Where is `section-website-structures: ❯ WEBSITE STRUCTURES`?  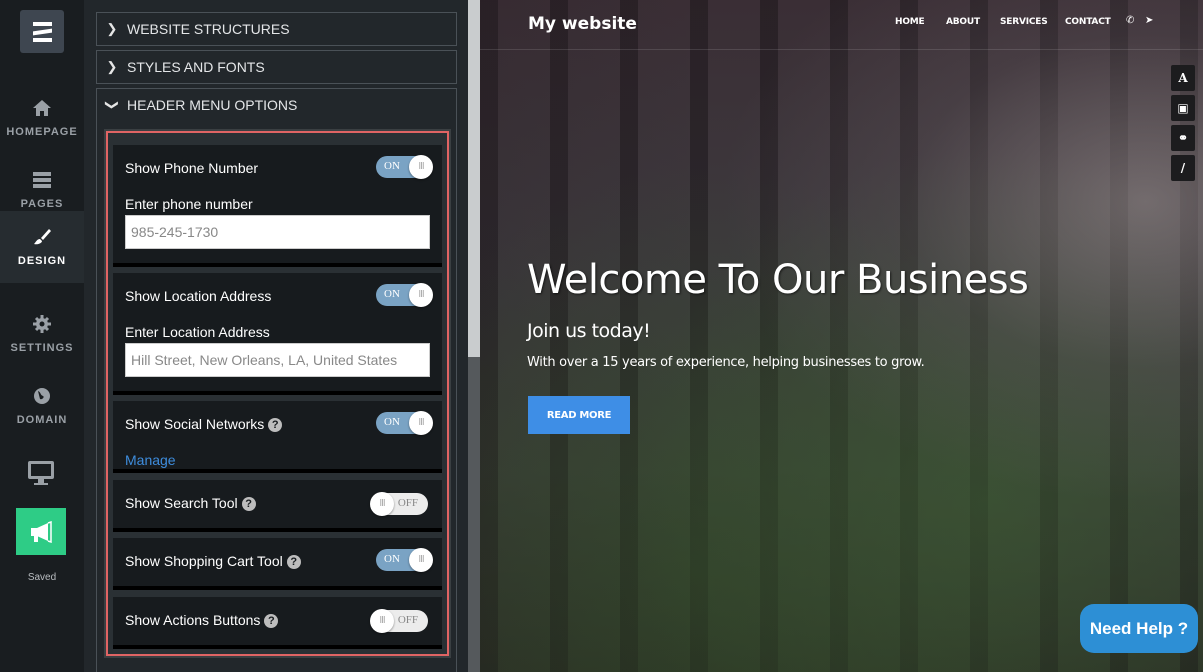
section-website-structures: ❯ WEBSITE STRUCTURES is located at coordinates (276, 29).